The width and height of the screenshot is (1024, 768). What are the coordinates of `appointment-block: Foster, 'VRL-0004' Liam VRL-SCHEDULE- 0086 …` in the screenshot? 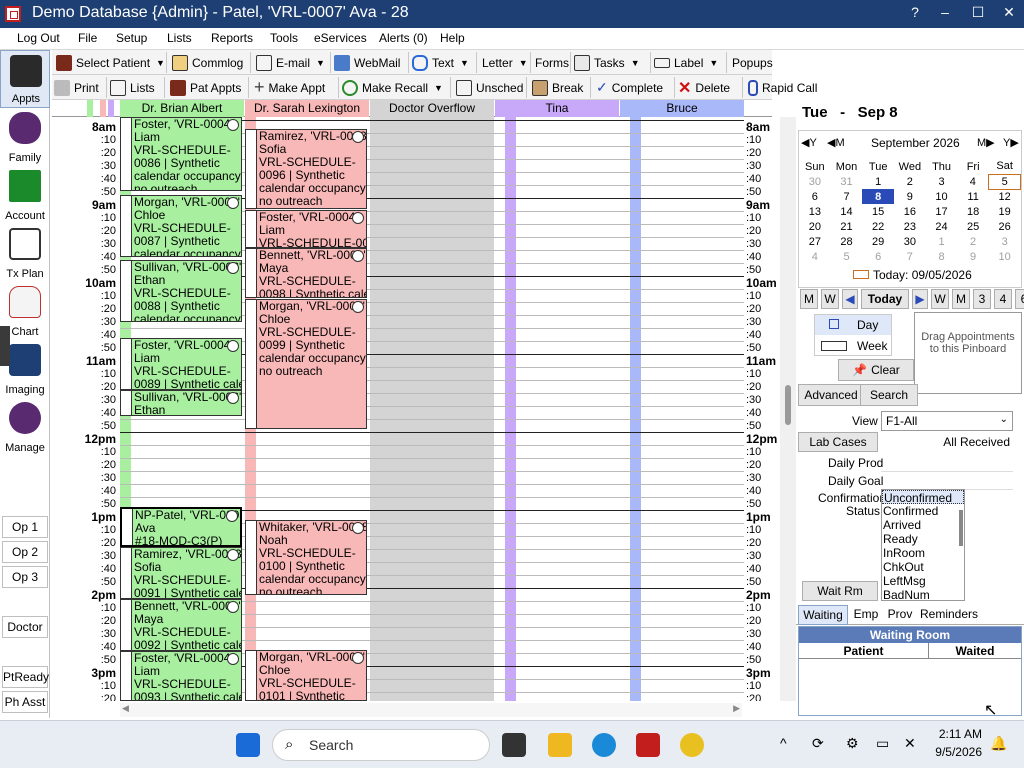 It's located at (181, 154).